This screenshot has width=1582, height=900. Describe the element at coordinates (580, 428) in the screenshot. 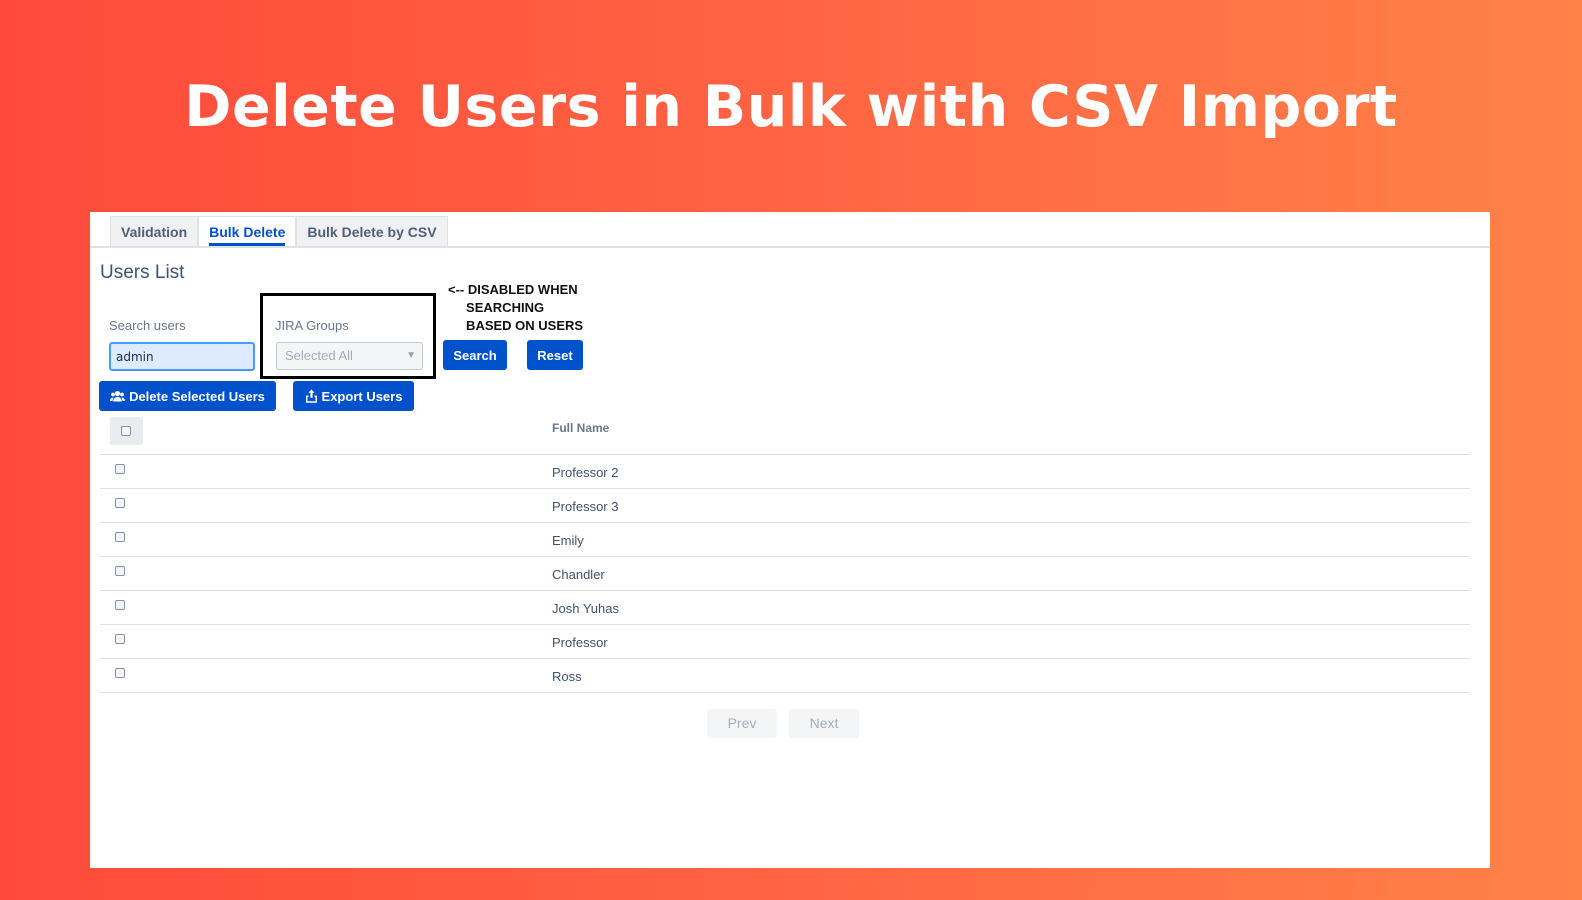

I see `full-name-column-header: Full Name` at that location.